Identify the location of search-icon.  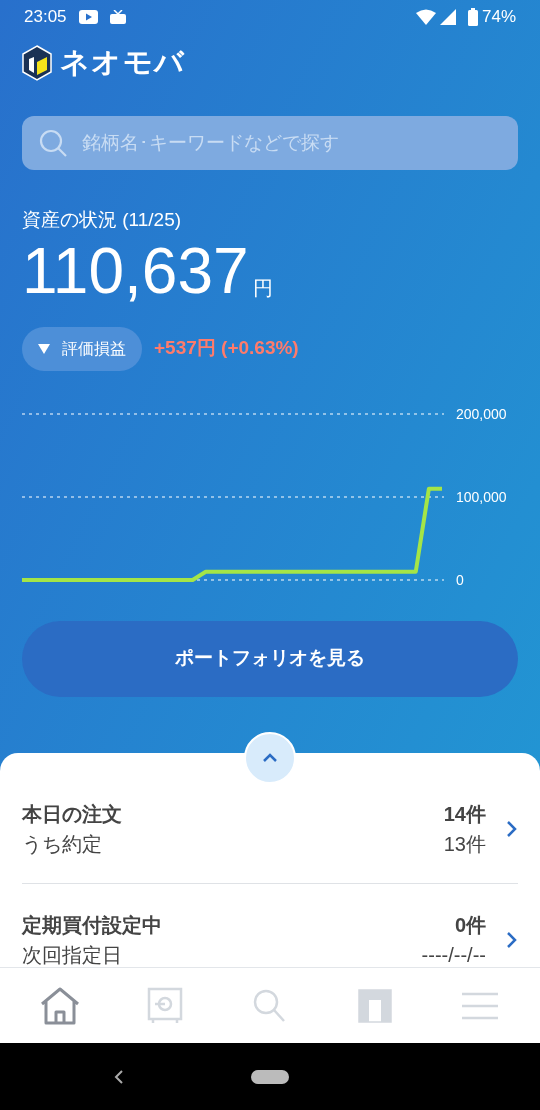
(53, 143).